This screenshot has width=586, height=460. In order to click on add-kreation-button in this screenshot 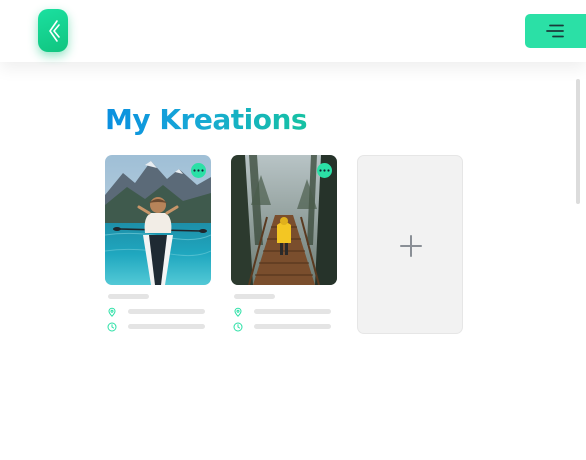, I will do `click(410, 244)`.